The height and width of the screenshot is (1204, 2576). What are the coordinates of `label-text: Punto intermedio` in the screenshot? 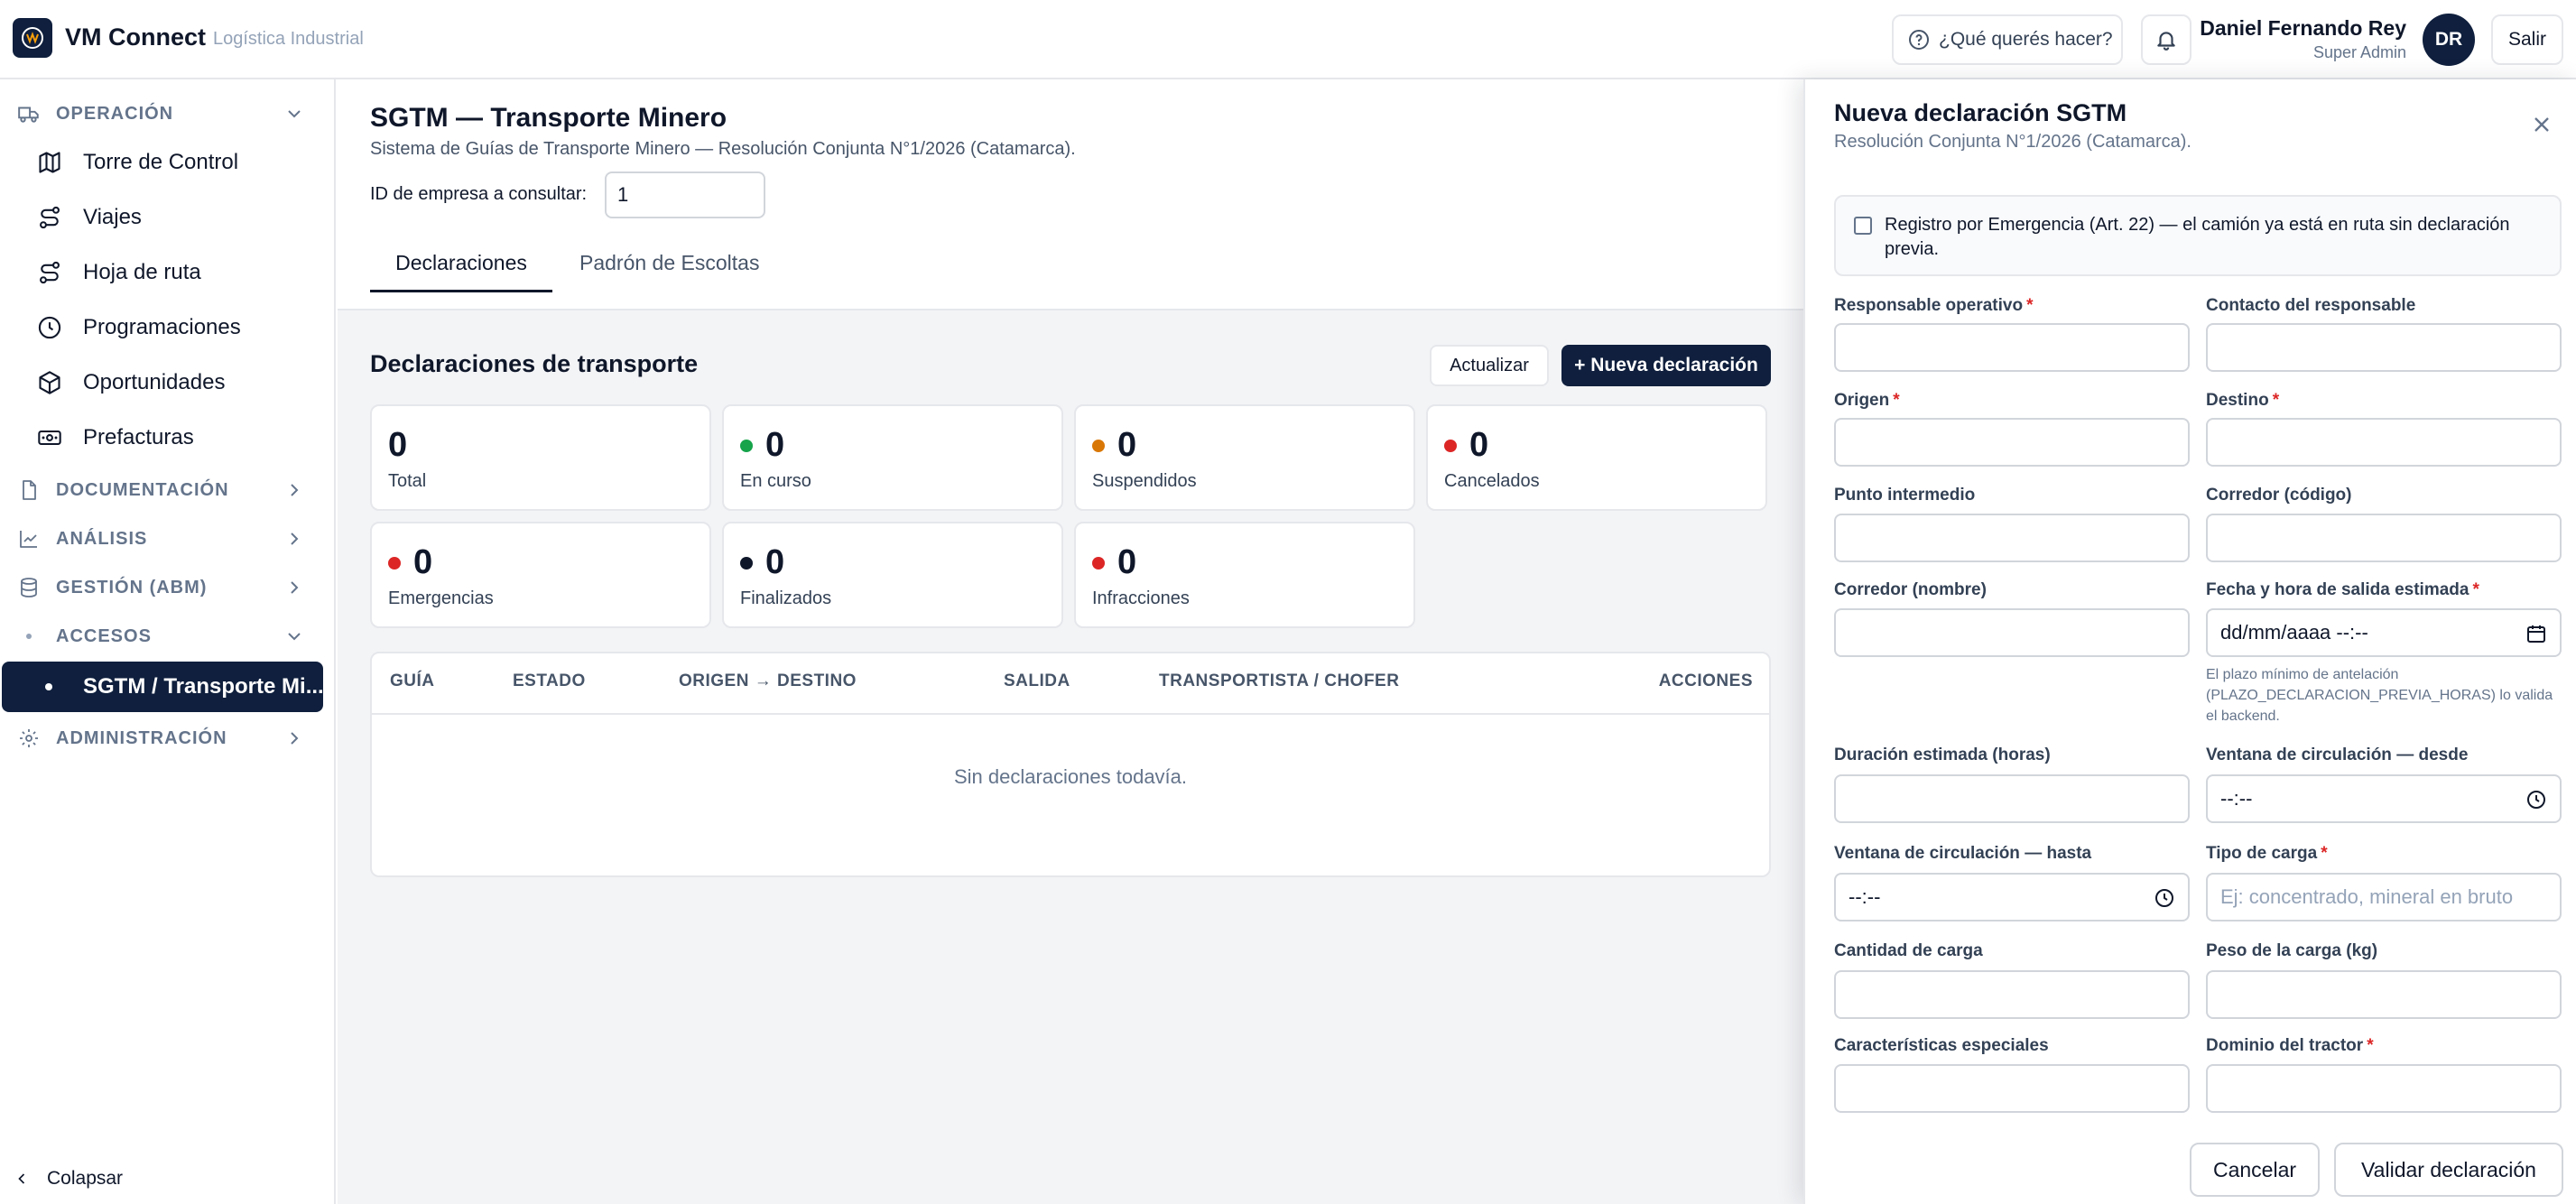 It's located at (1905, 495).